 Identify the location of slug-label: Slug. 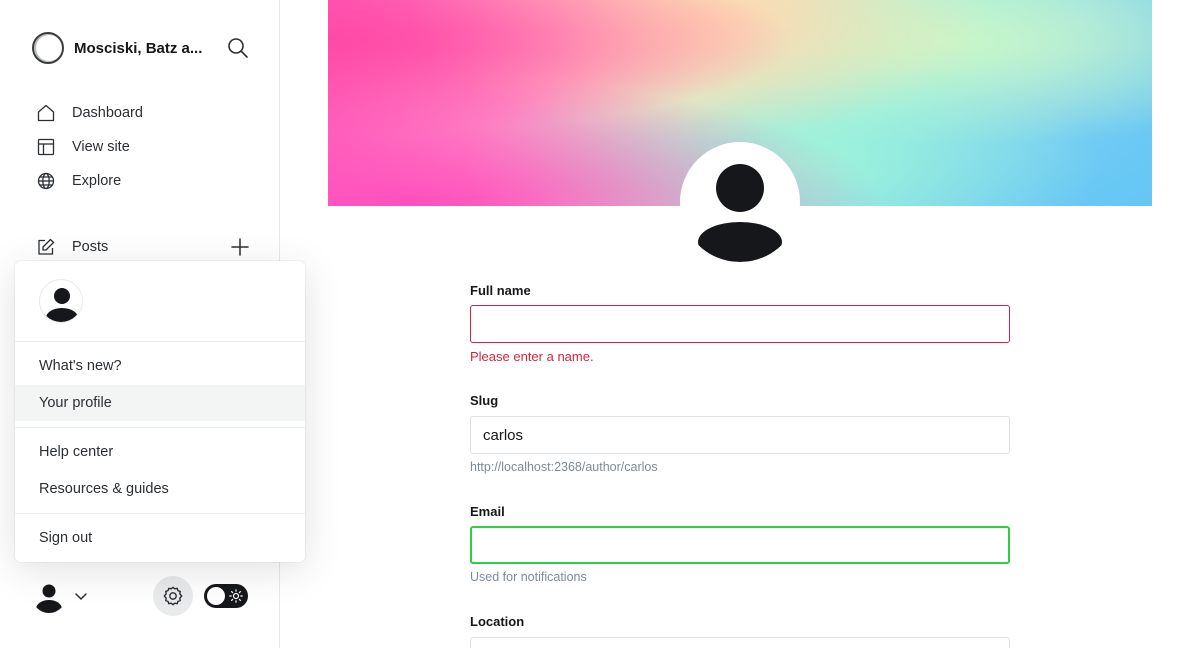
(484, 400).